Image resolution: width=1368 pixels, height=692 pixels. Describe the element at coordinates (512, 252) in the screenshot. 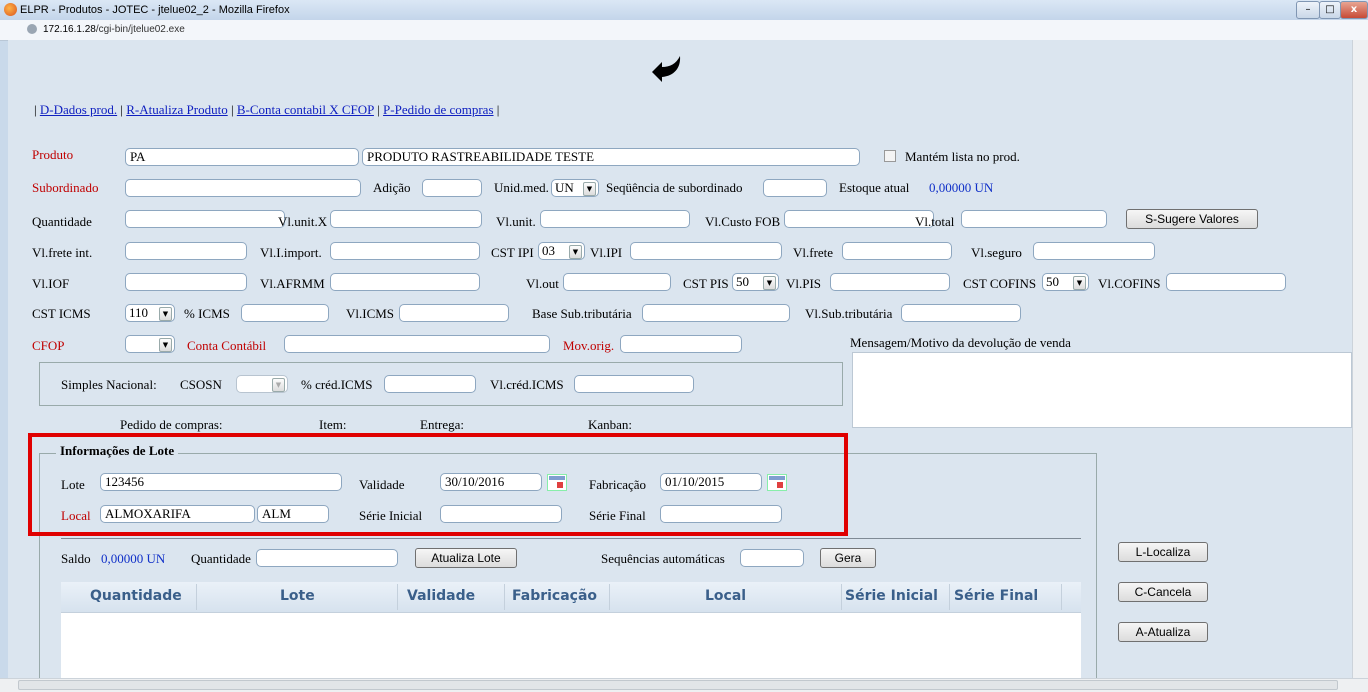

I see `cstipi-label: CST IPI` at that location.